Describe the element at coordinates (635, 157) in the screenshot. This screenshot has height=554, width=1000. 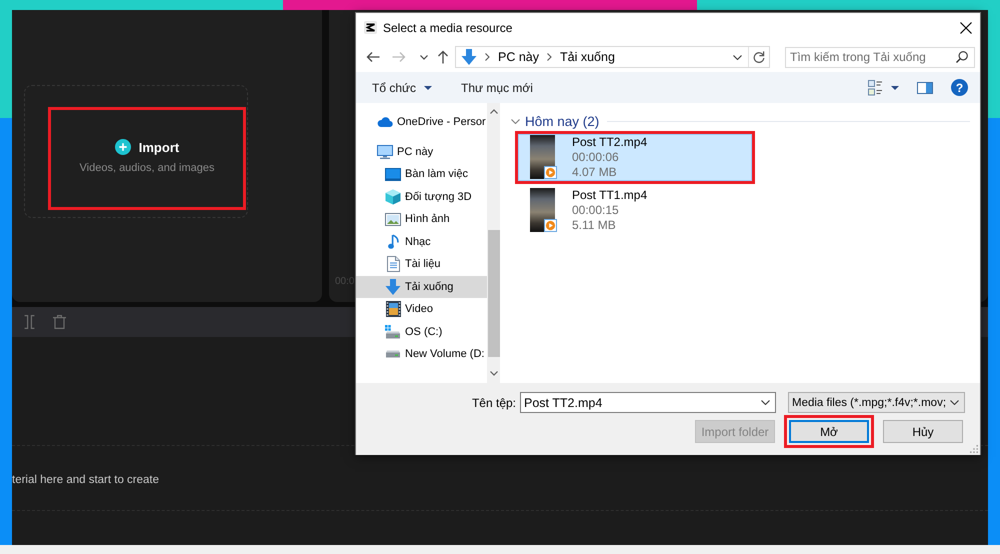
I see `file-item: Post TT2.mp4 00:00:06 4.07 MB` at that location.